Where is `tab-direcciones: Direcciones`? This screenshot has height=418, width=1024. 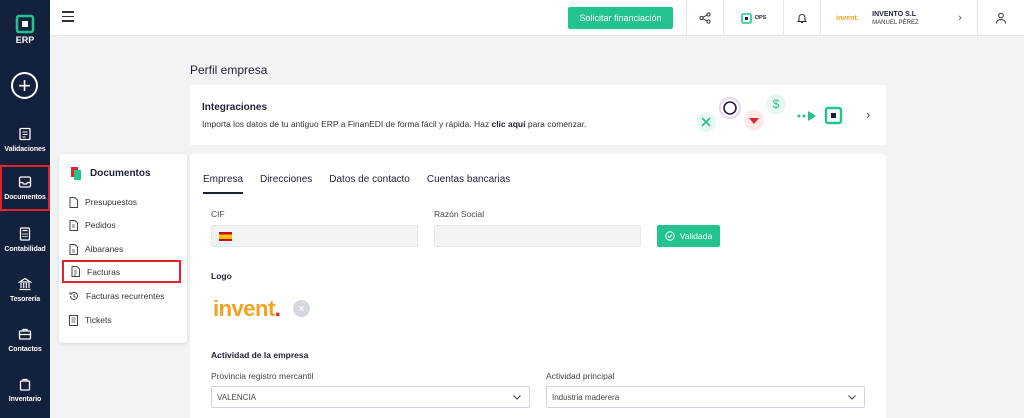 tab-direcciones: Direcciones is located at coordinates (286, 184).